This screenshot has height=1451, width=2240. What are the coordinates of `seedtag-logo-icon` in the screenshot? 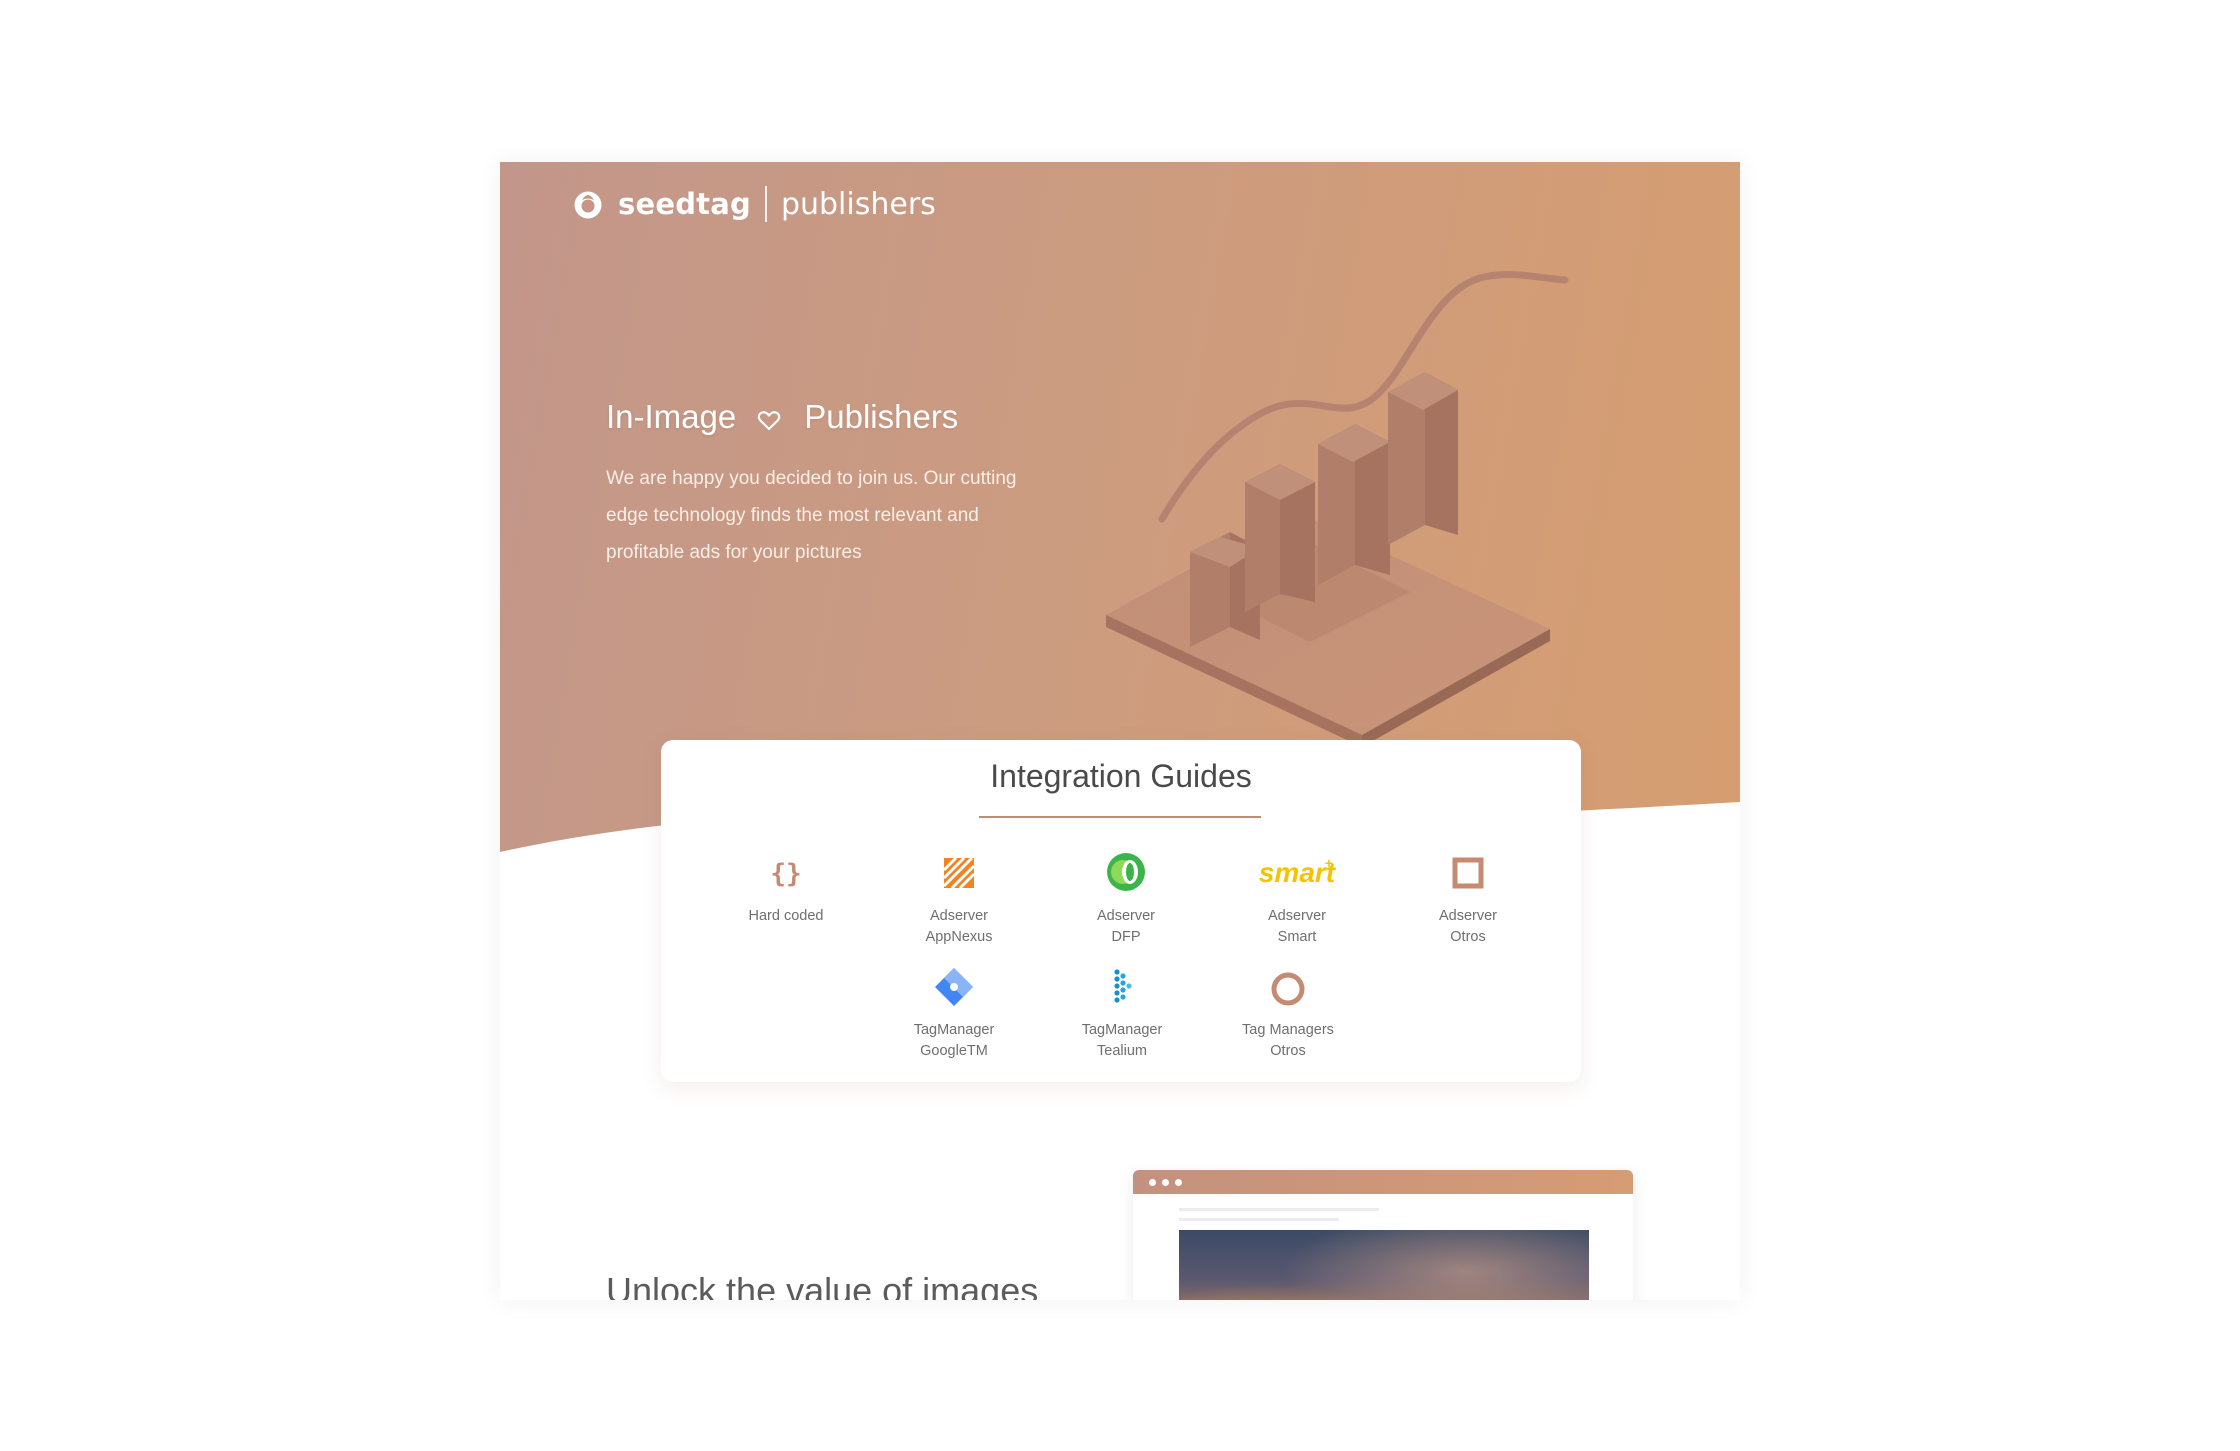 It's located at (588, 205).